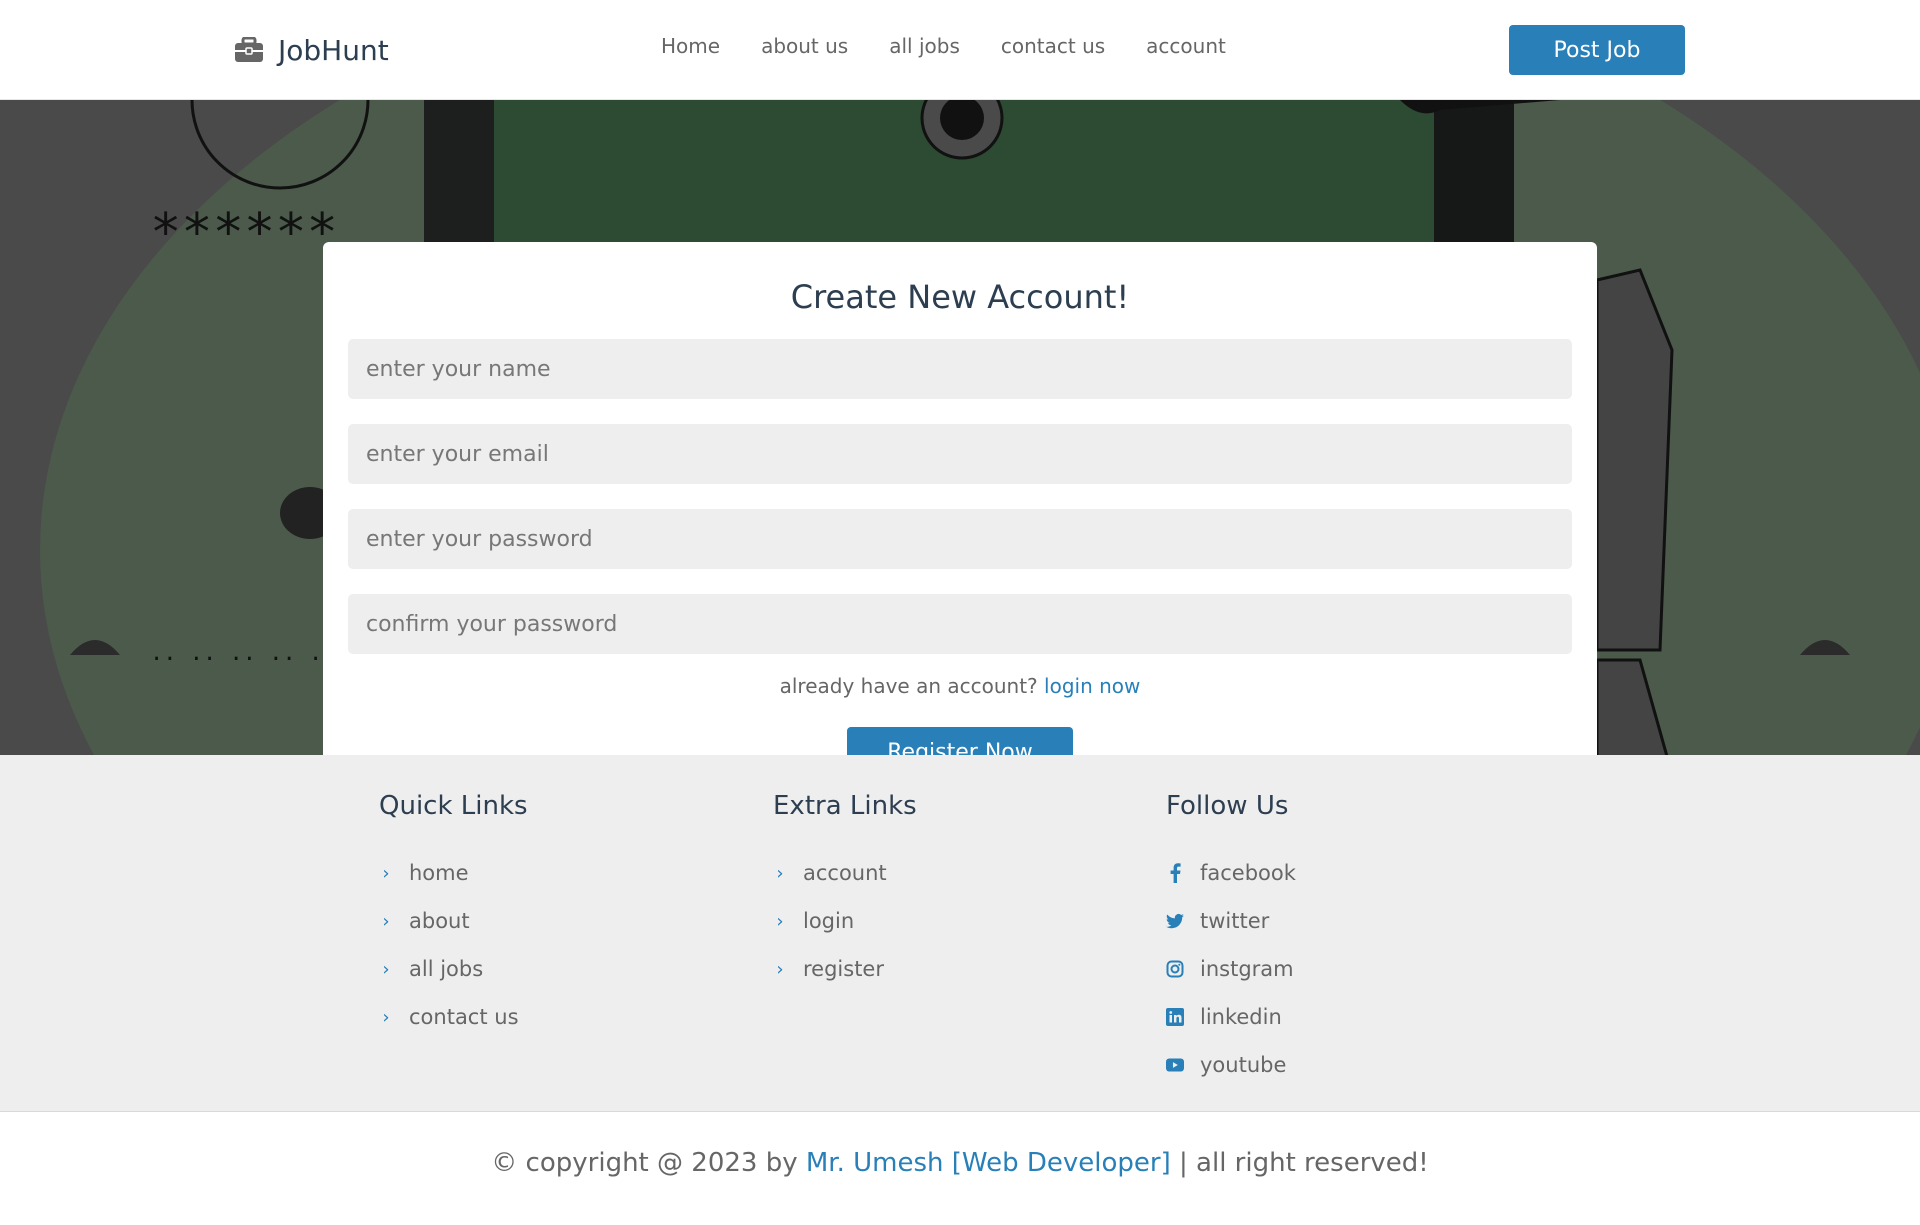 This screenshot has width=1920, height=1225. I want to click on email-input, so click(960, 454).